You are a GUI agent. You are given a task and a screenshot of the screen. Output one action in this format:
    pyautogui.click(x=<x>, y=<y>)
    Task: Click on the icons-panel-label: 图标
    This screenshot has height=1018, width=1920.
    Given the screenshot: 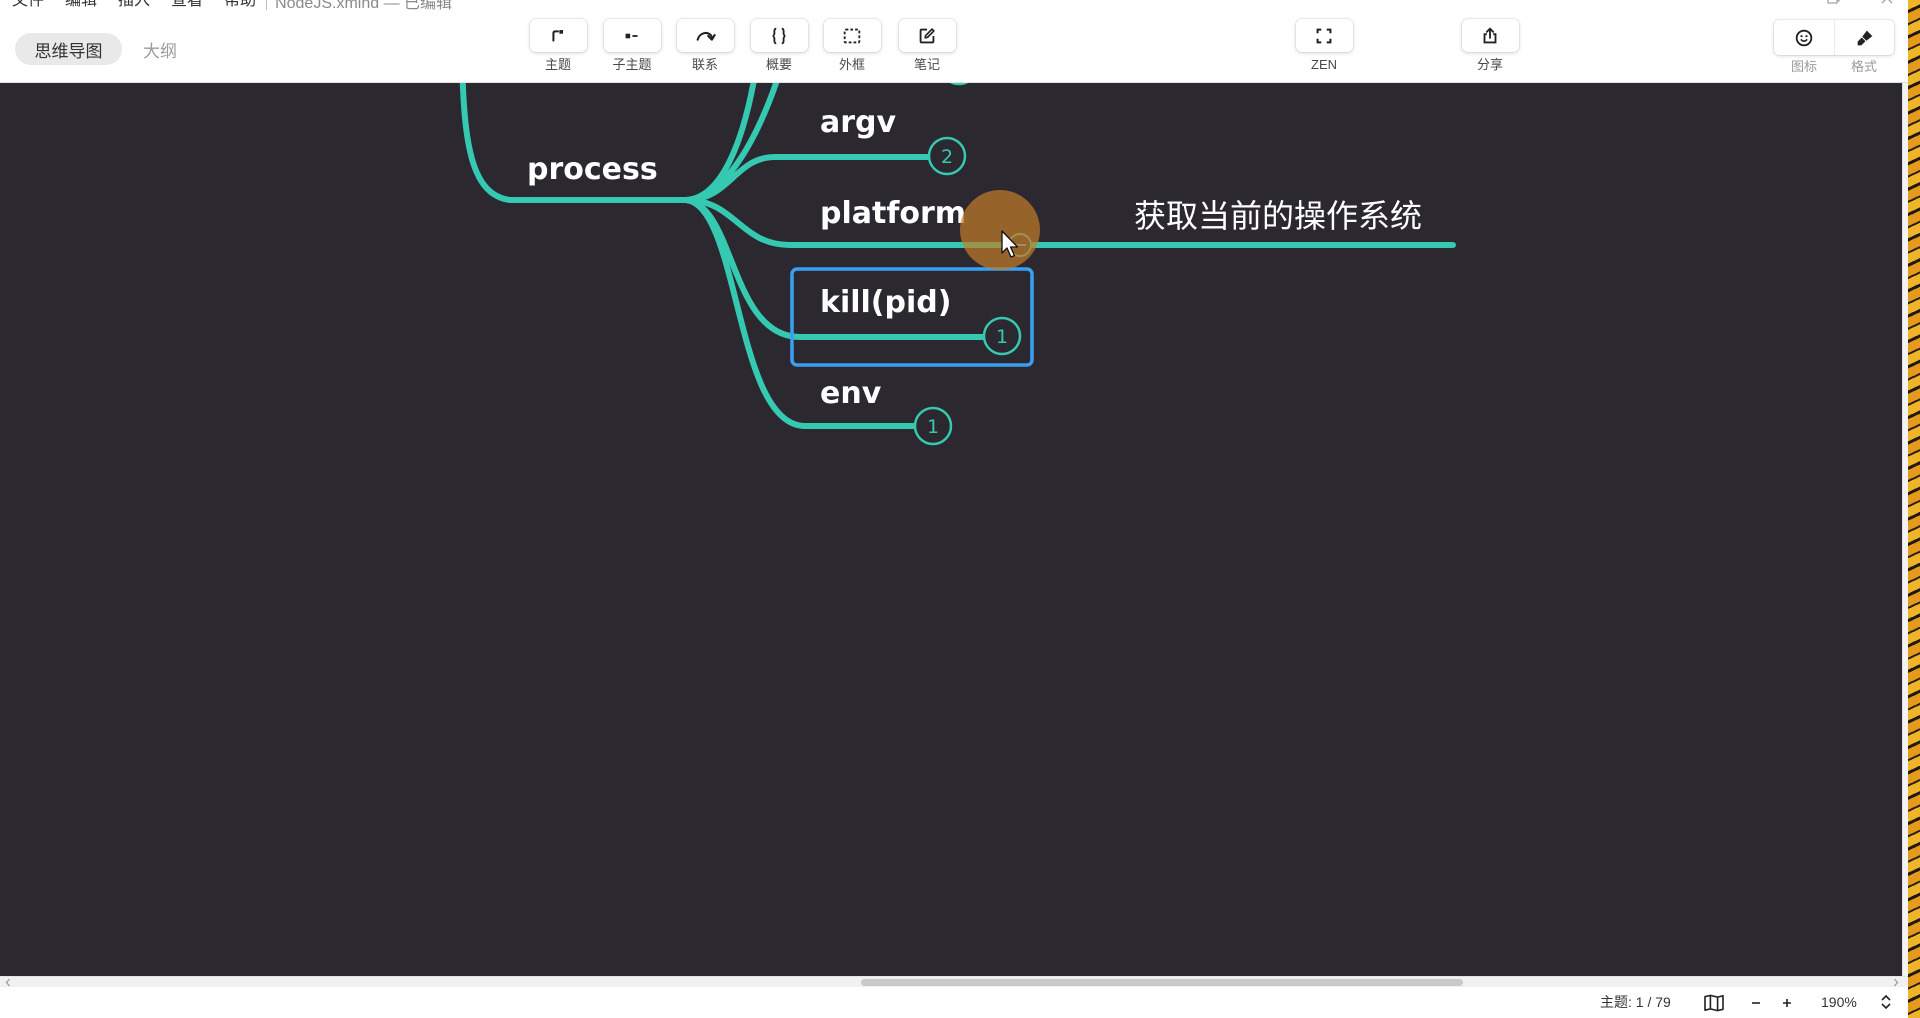 What is the action you would take?
    pyautogui.click(x=1803, y=66)
    